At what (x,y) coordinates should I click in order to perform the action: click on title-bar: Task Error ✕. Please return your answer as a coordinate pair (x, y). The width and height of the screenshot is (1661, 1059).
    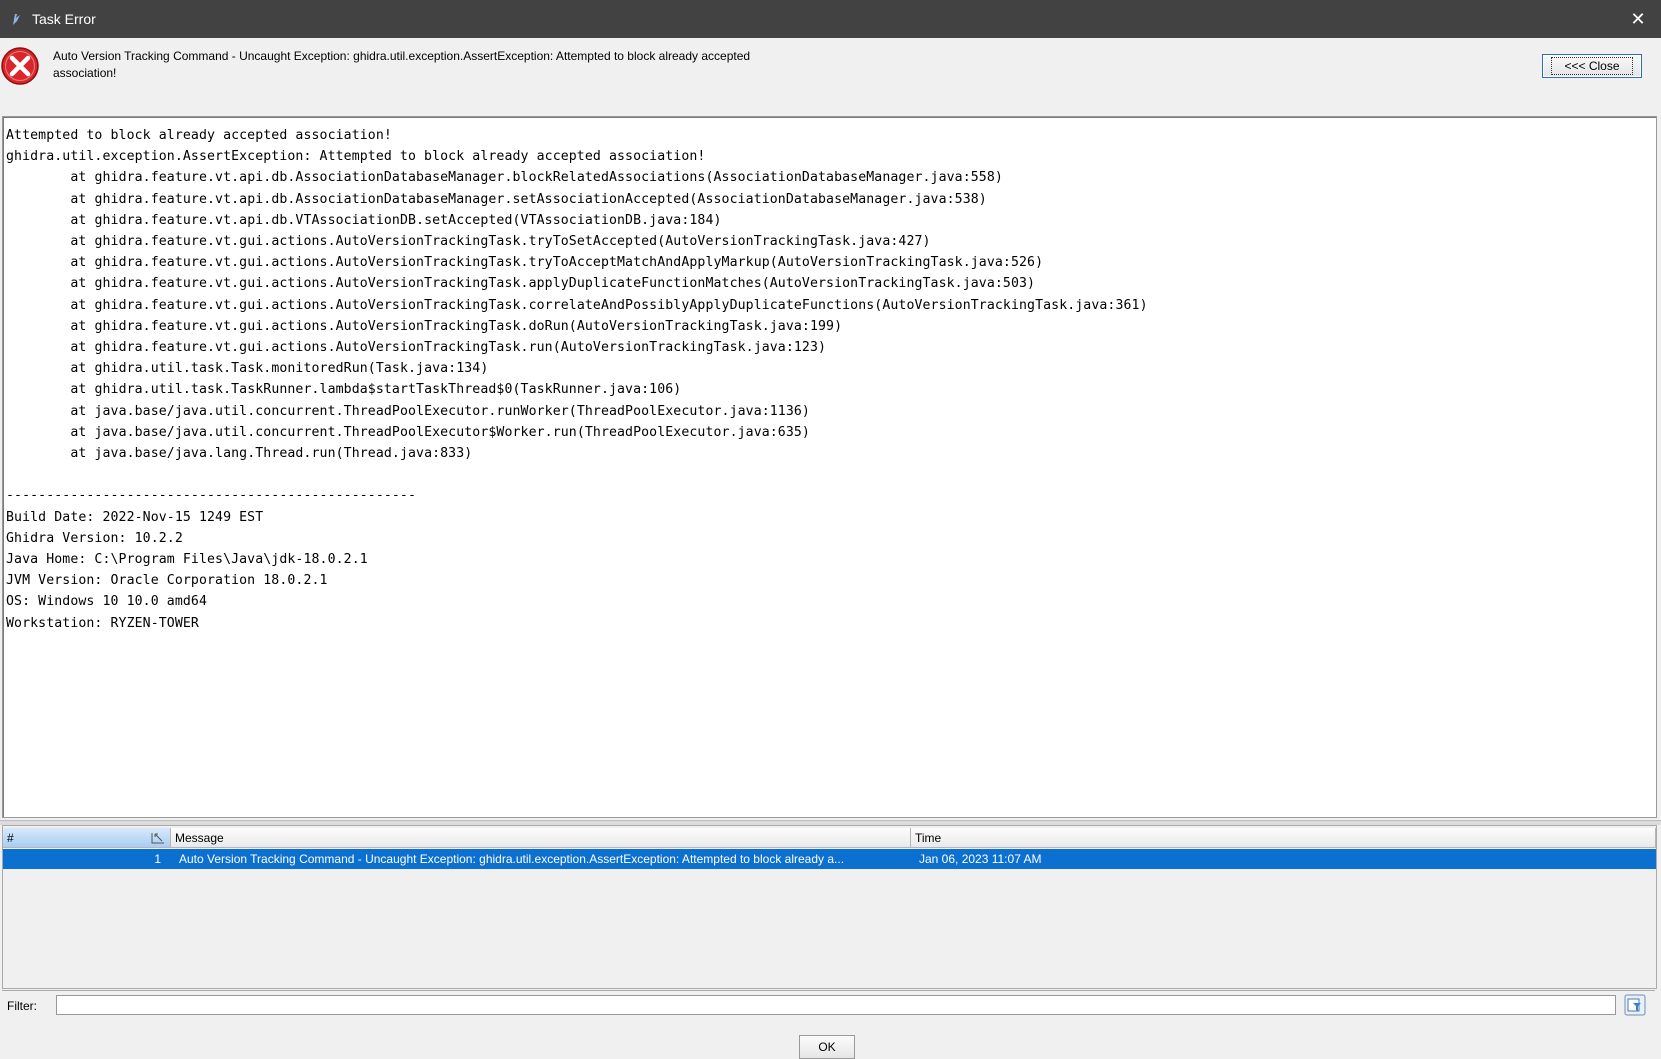
    Looking at the image, I should click on (830, 19).